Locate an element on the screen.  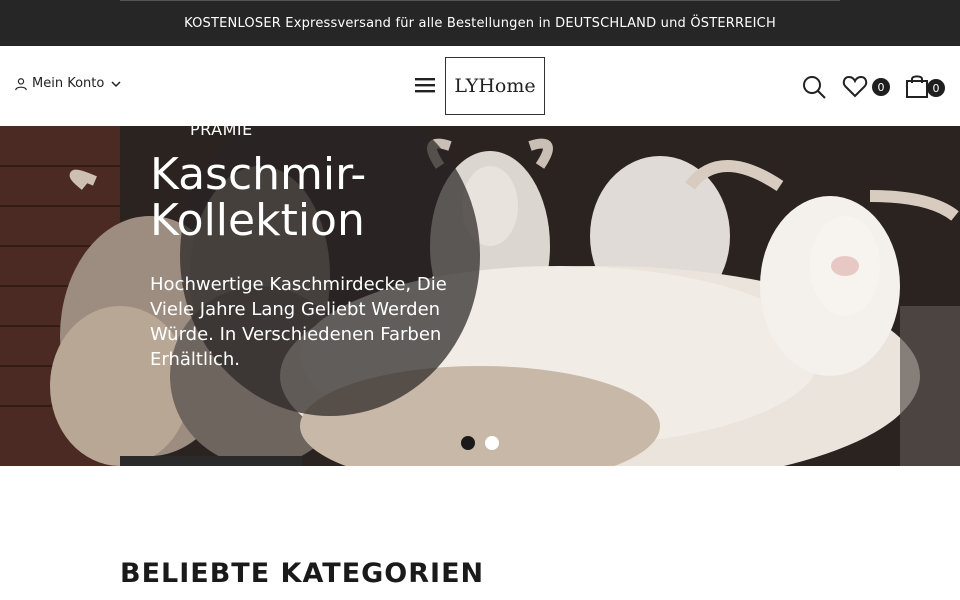
account-menu: Mein Konto is located at coordinates (68, 83).